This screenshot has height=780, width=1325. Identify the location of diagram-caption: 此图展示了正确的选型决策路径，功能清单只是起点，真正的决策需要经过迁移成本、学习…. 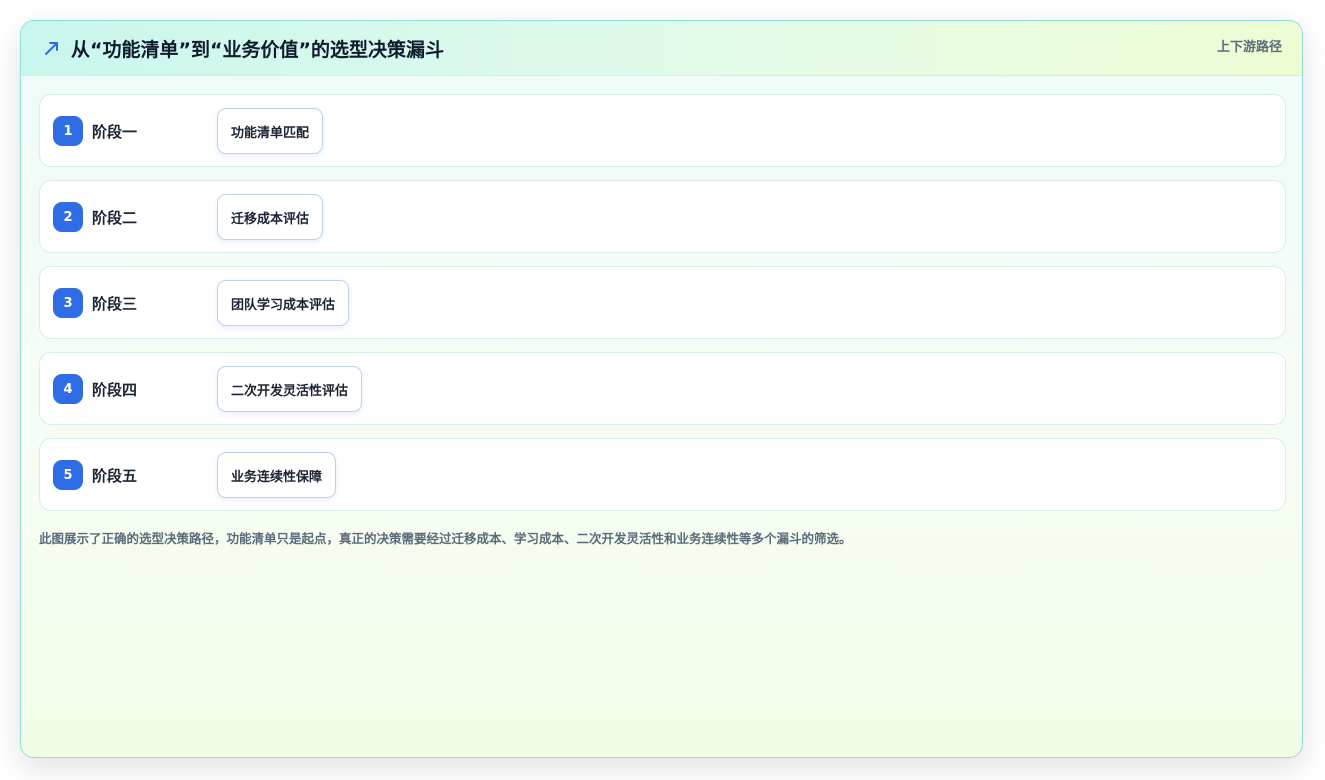
(445, 538).